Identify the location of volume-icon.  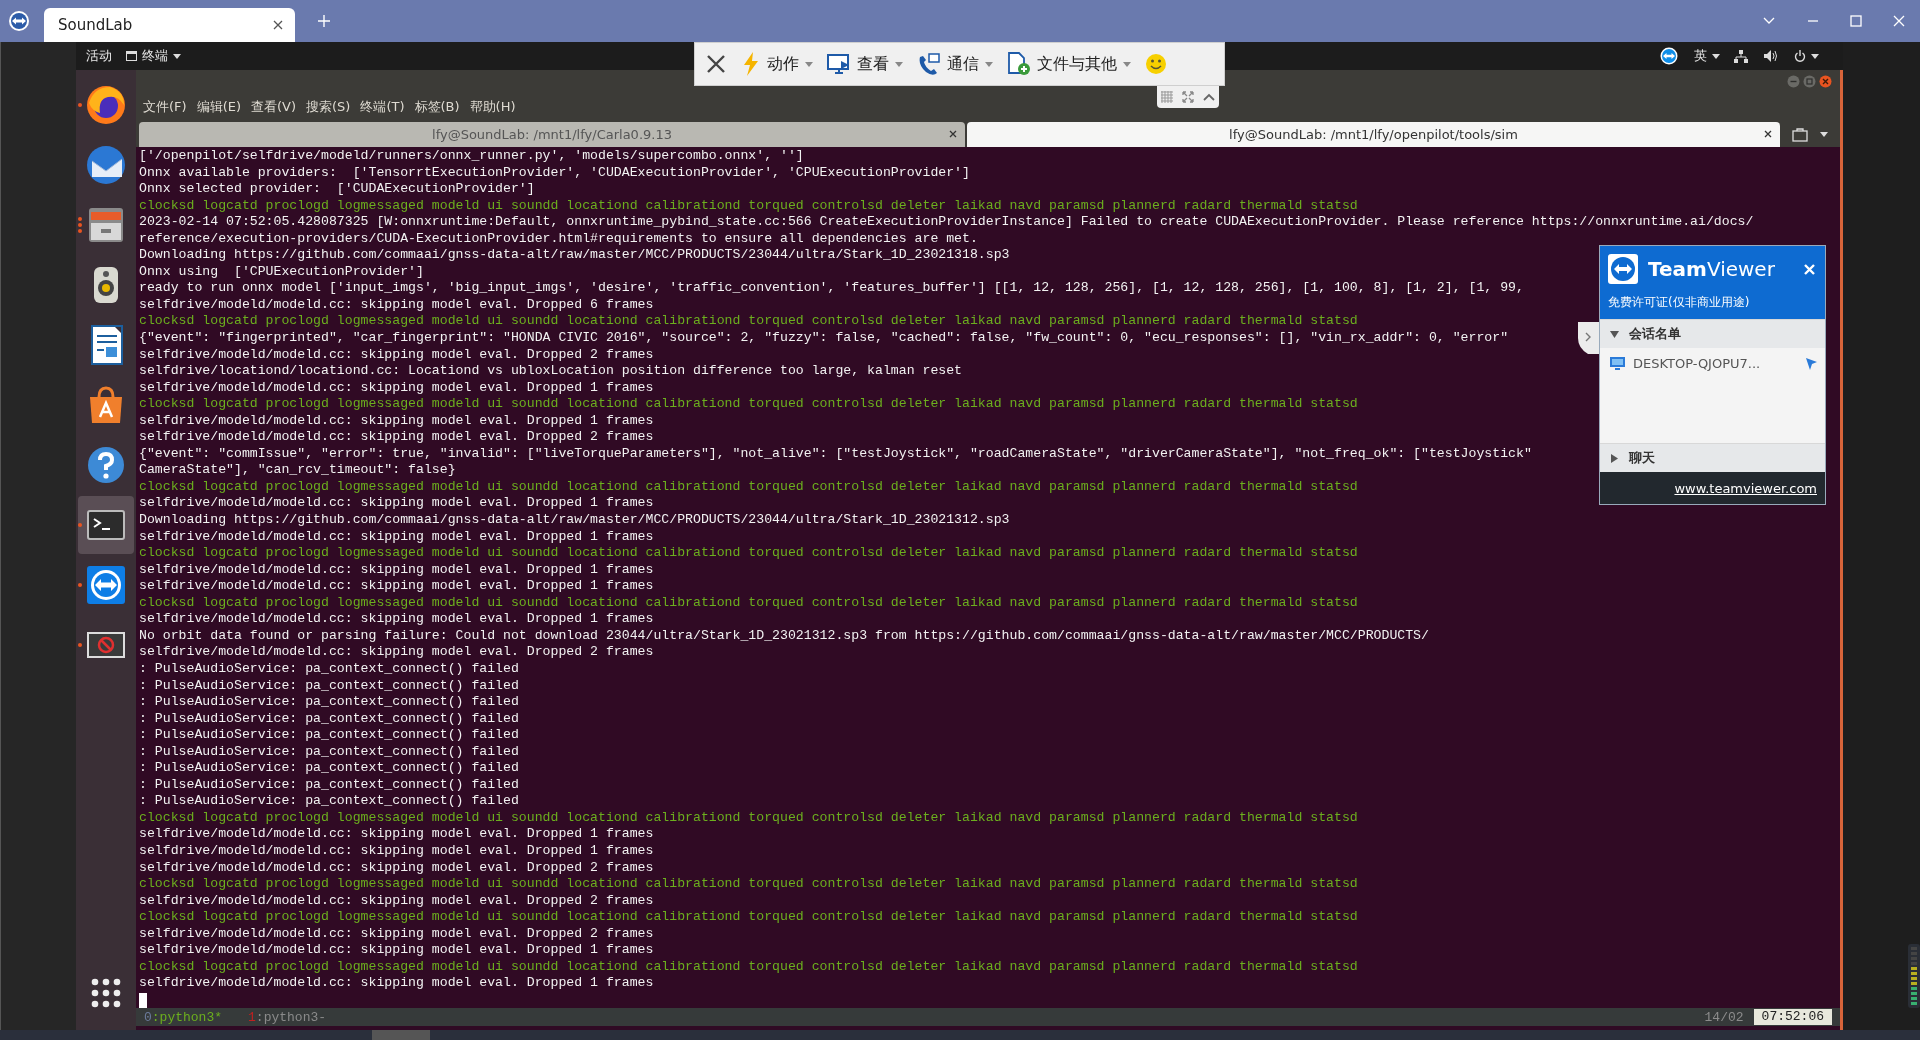
(1771, 56).